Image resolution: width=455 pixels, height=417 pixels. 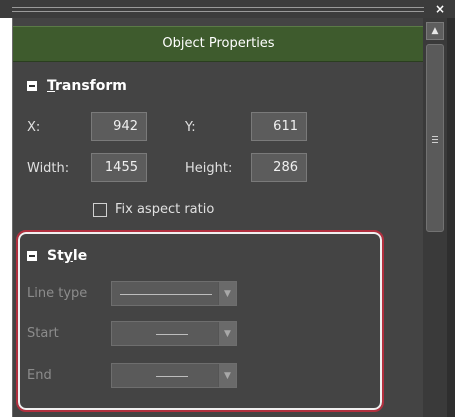 I want to click on title-grip-bar: ×, so click(x=227, y=9).